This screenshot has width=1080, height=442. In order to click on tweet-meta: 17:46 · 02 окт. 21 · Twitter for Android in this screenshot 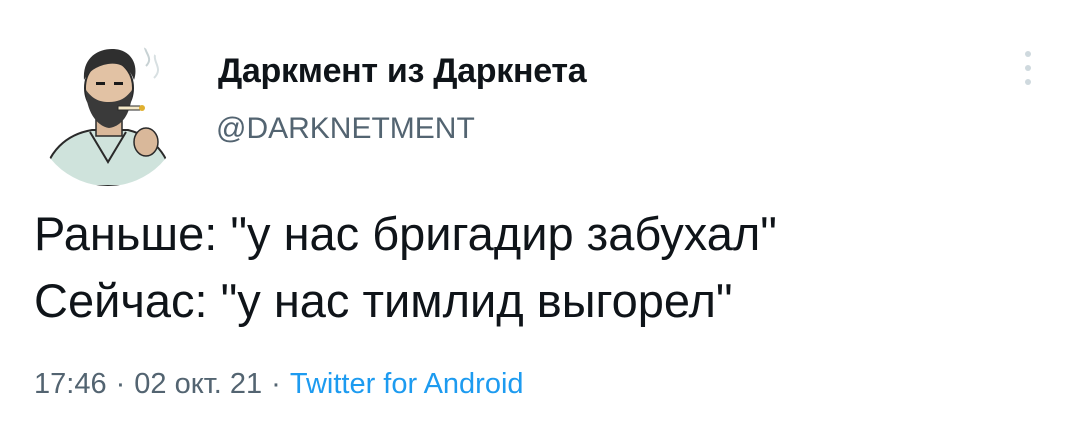, I will do `click(279, 384)`.